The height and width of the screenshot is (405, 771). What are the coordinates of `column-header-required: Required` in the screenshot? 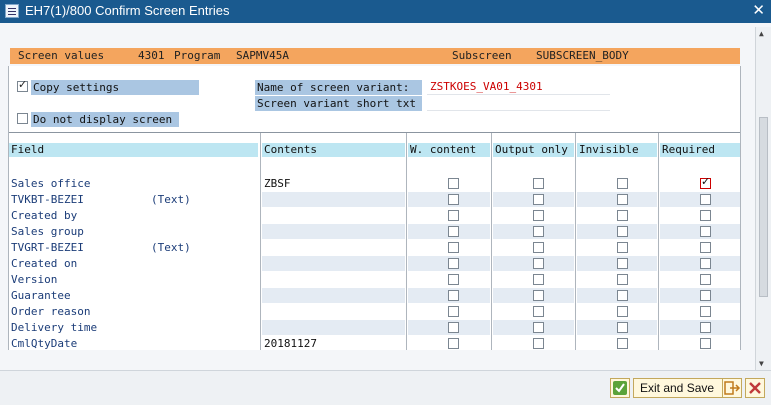 It's located at (700, 150).